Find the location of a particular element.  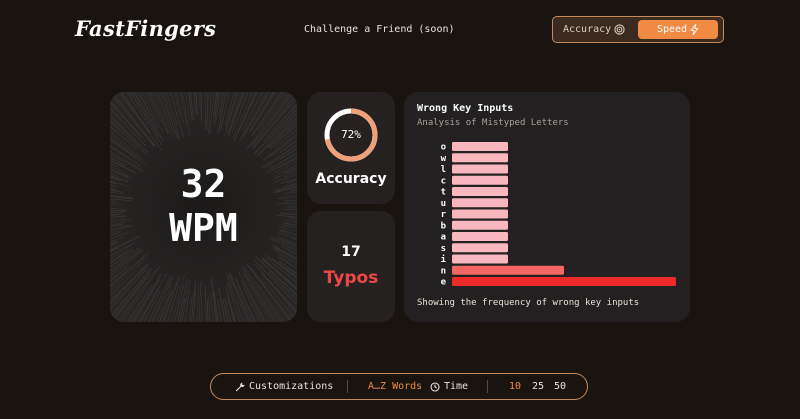

mode-speed-button: Speed is located at coordinates (678, 29).